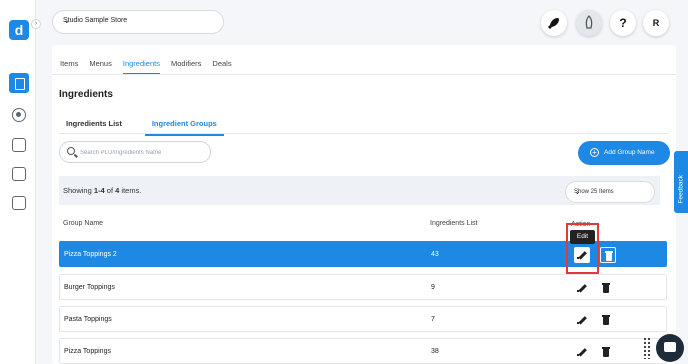  What do you see at coordinates (435, 254) in the screenshot?
I see `ingredients-count-cell: 43` at bounding box center [435, 254].